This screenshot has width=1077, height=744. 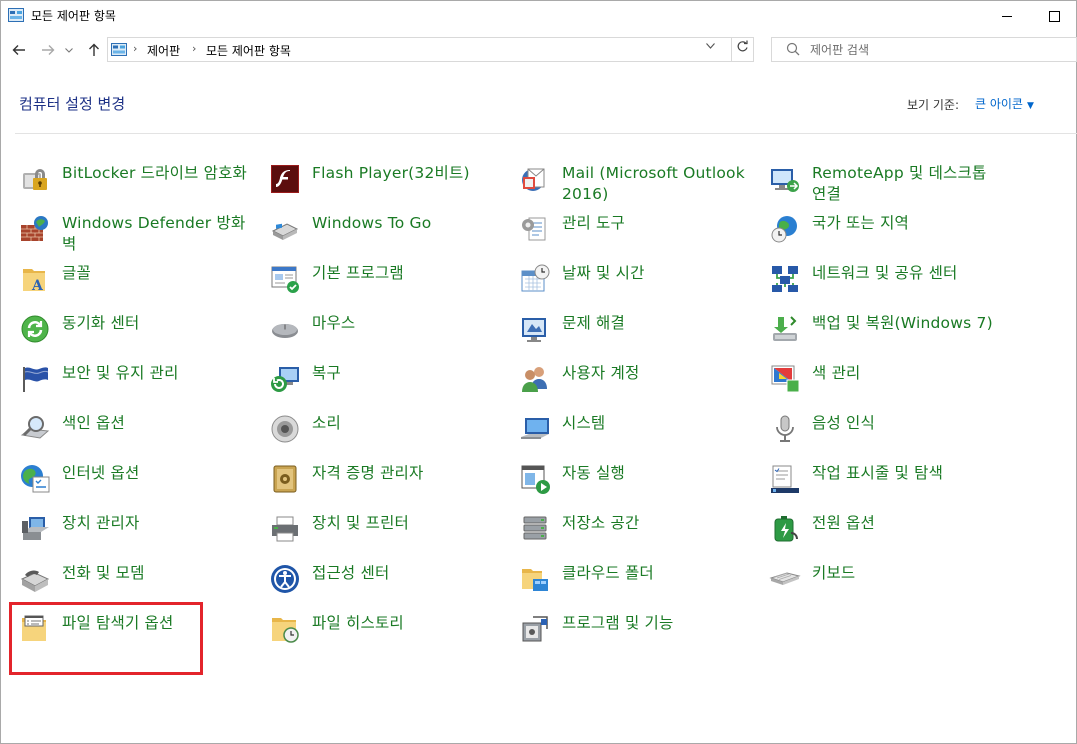 What do you see at coordinates (785, 529) in the screenshot?
I see `battery-icon` at bounding box center [785, 529].